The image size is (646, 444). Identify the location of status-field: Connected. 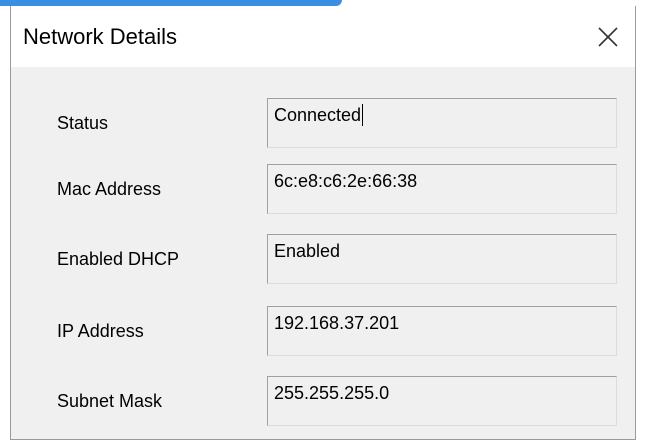
(442, 123).